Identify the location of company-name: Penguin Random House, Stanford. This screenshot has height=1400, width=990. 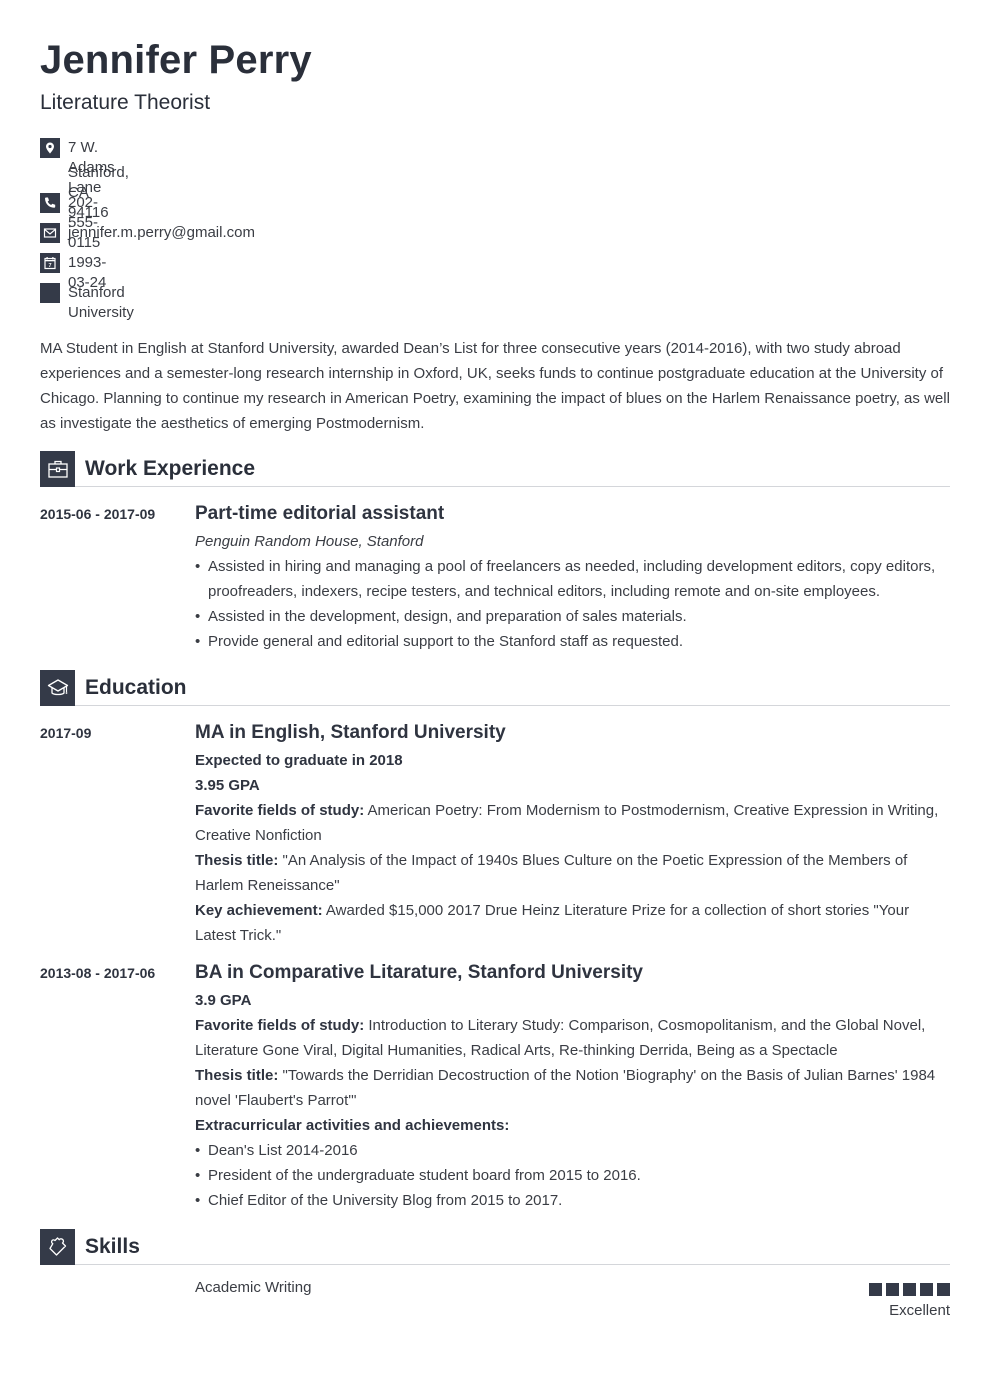
(309, 541).